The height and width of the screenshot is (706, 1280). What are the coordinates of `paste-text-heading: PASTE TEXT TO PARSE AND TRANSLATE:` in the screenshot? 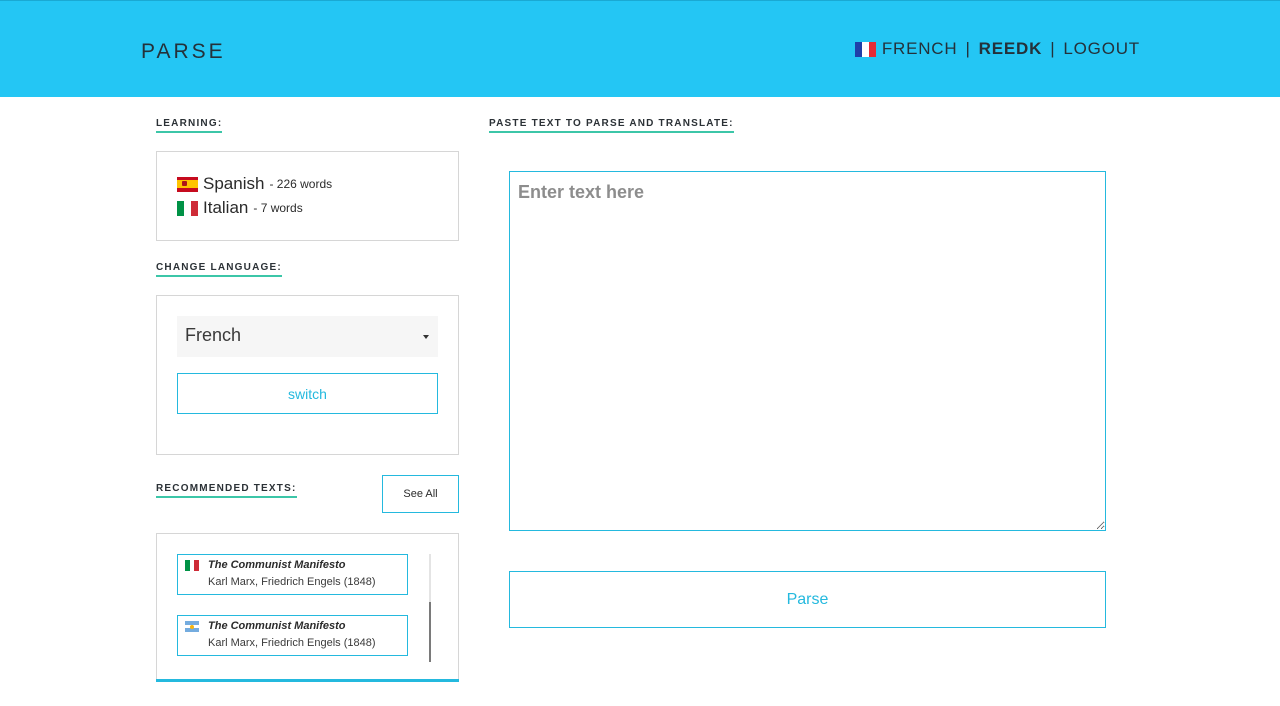 It's located at (611, 125).